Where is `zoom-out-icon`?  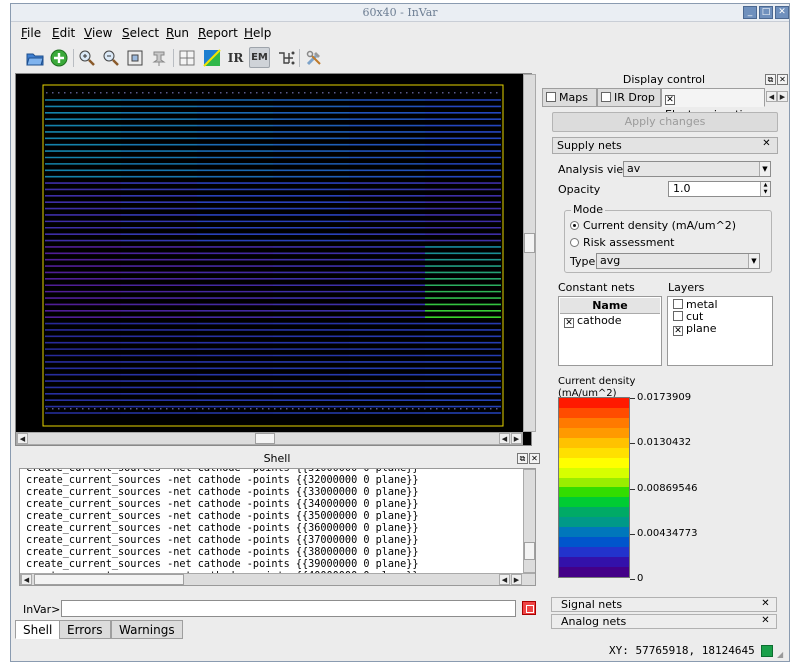
zoom-out-icon is located at coordinates (110, 57).